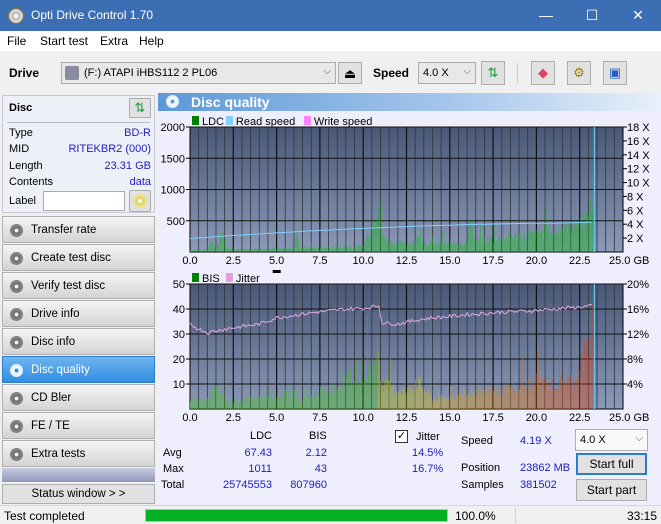 This screenshot has height=524, width=661. Describe the element at coordinates (276, 271) in the screenshot. I see `legend-marker` at that location.